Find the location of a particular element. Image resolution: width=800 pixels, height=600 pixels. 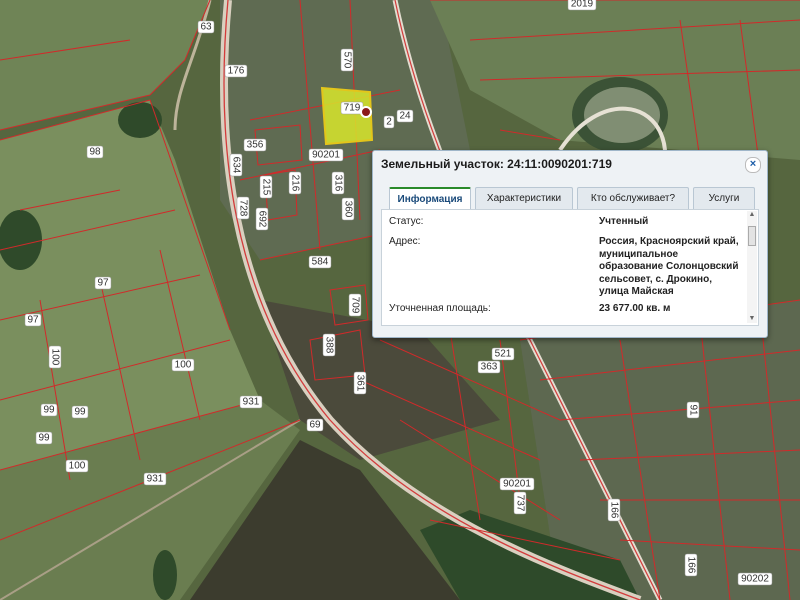

parcel-number-label: 737 is located at coordinates (520, 503).